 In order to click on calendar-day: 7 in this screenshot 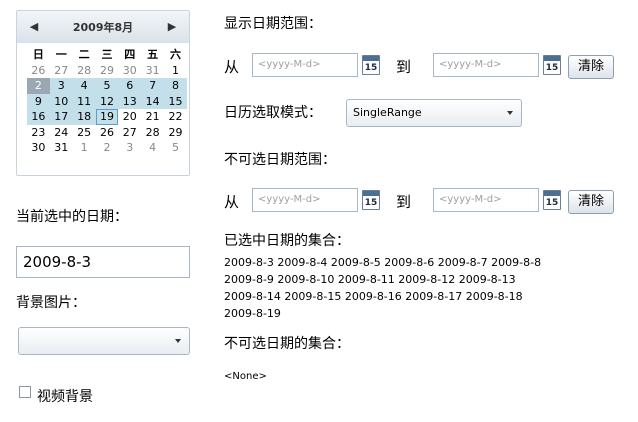, I will do `click(153, 86)`.